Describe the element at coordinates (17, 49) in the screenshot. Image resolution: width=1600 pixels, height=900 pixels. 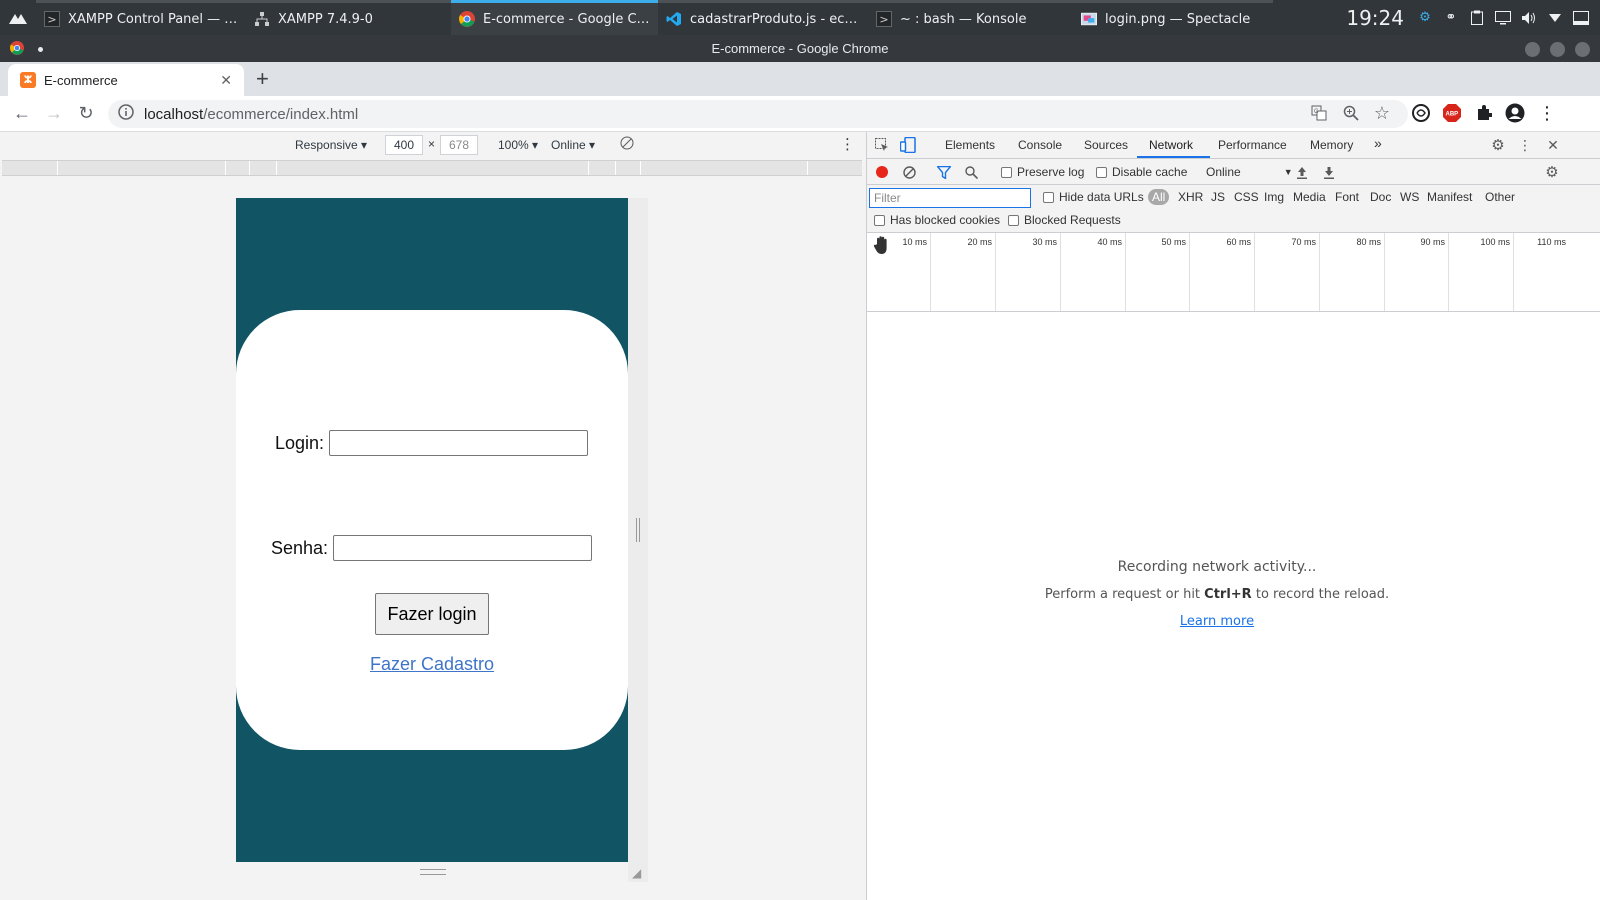
I see `chrome-icon` at that location.